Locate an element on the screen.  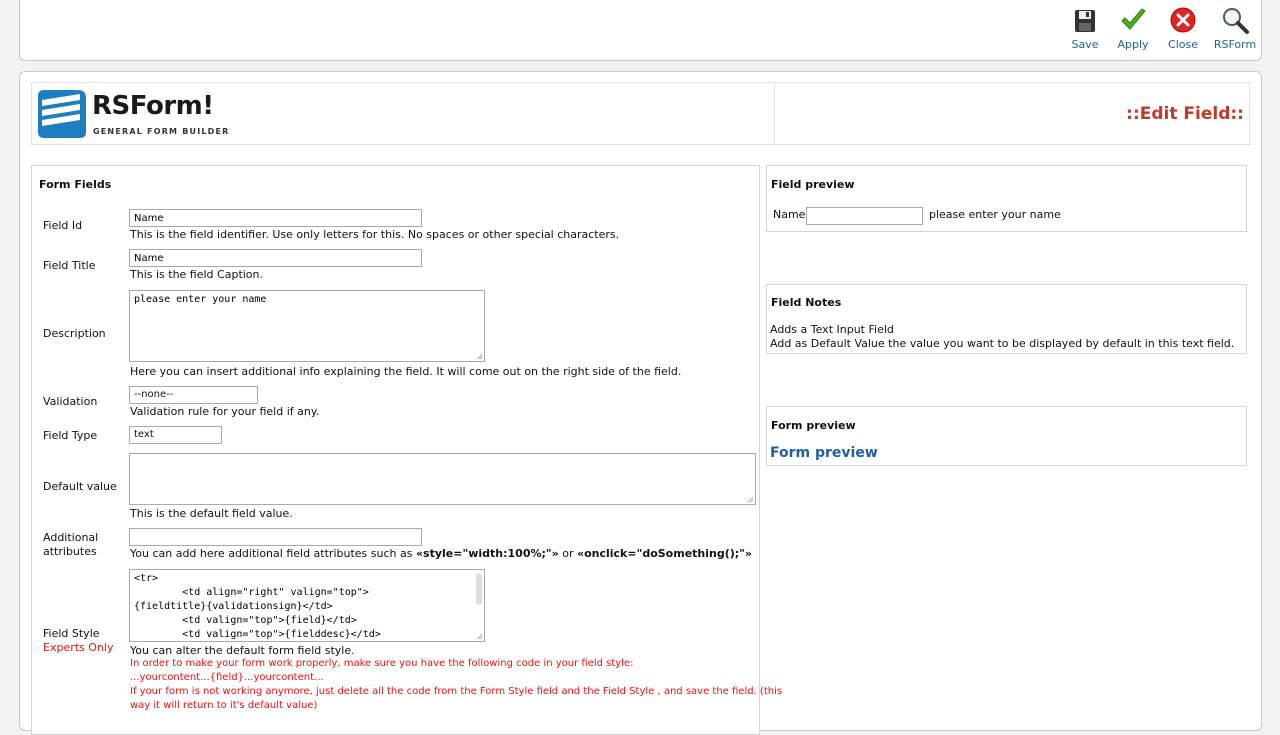
form-fields-title: Form Fields is located at coordinates (75, 184).